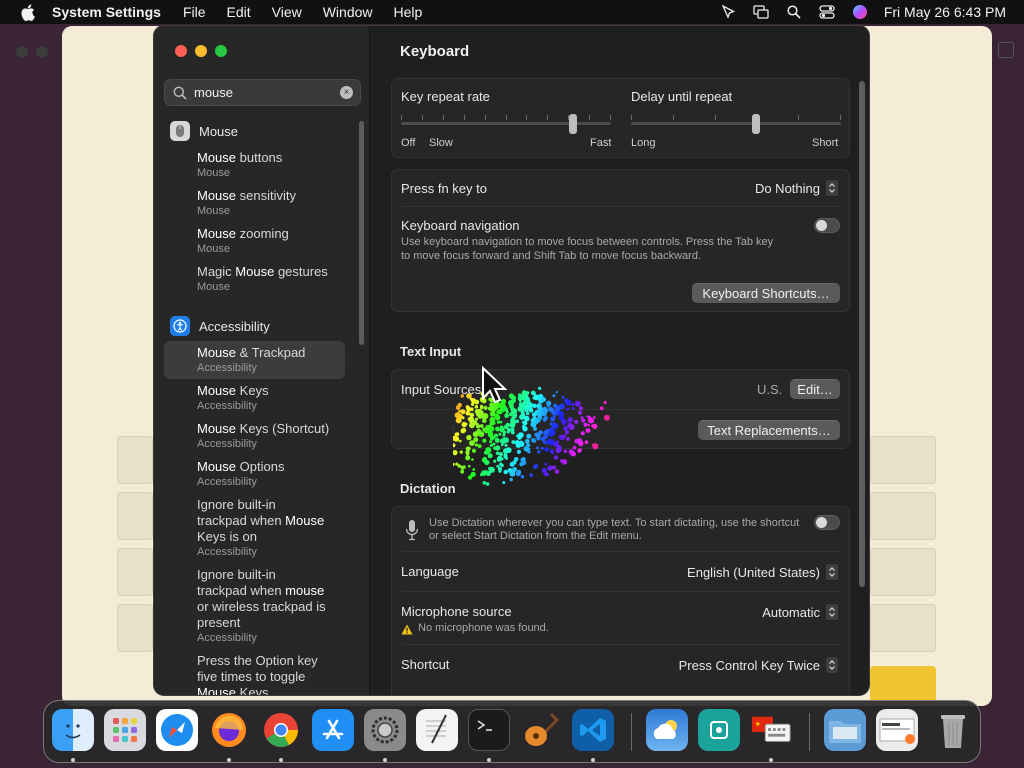 This screenshot has height=768, width=1024. I want to click on garageband-icon, so click(541, 730).